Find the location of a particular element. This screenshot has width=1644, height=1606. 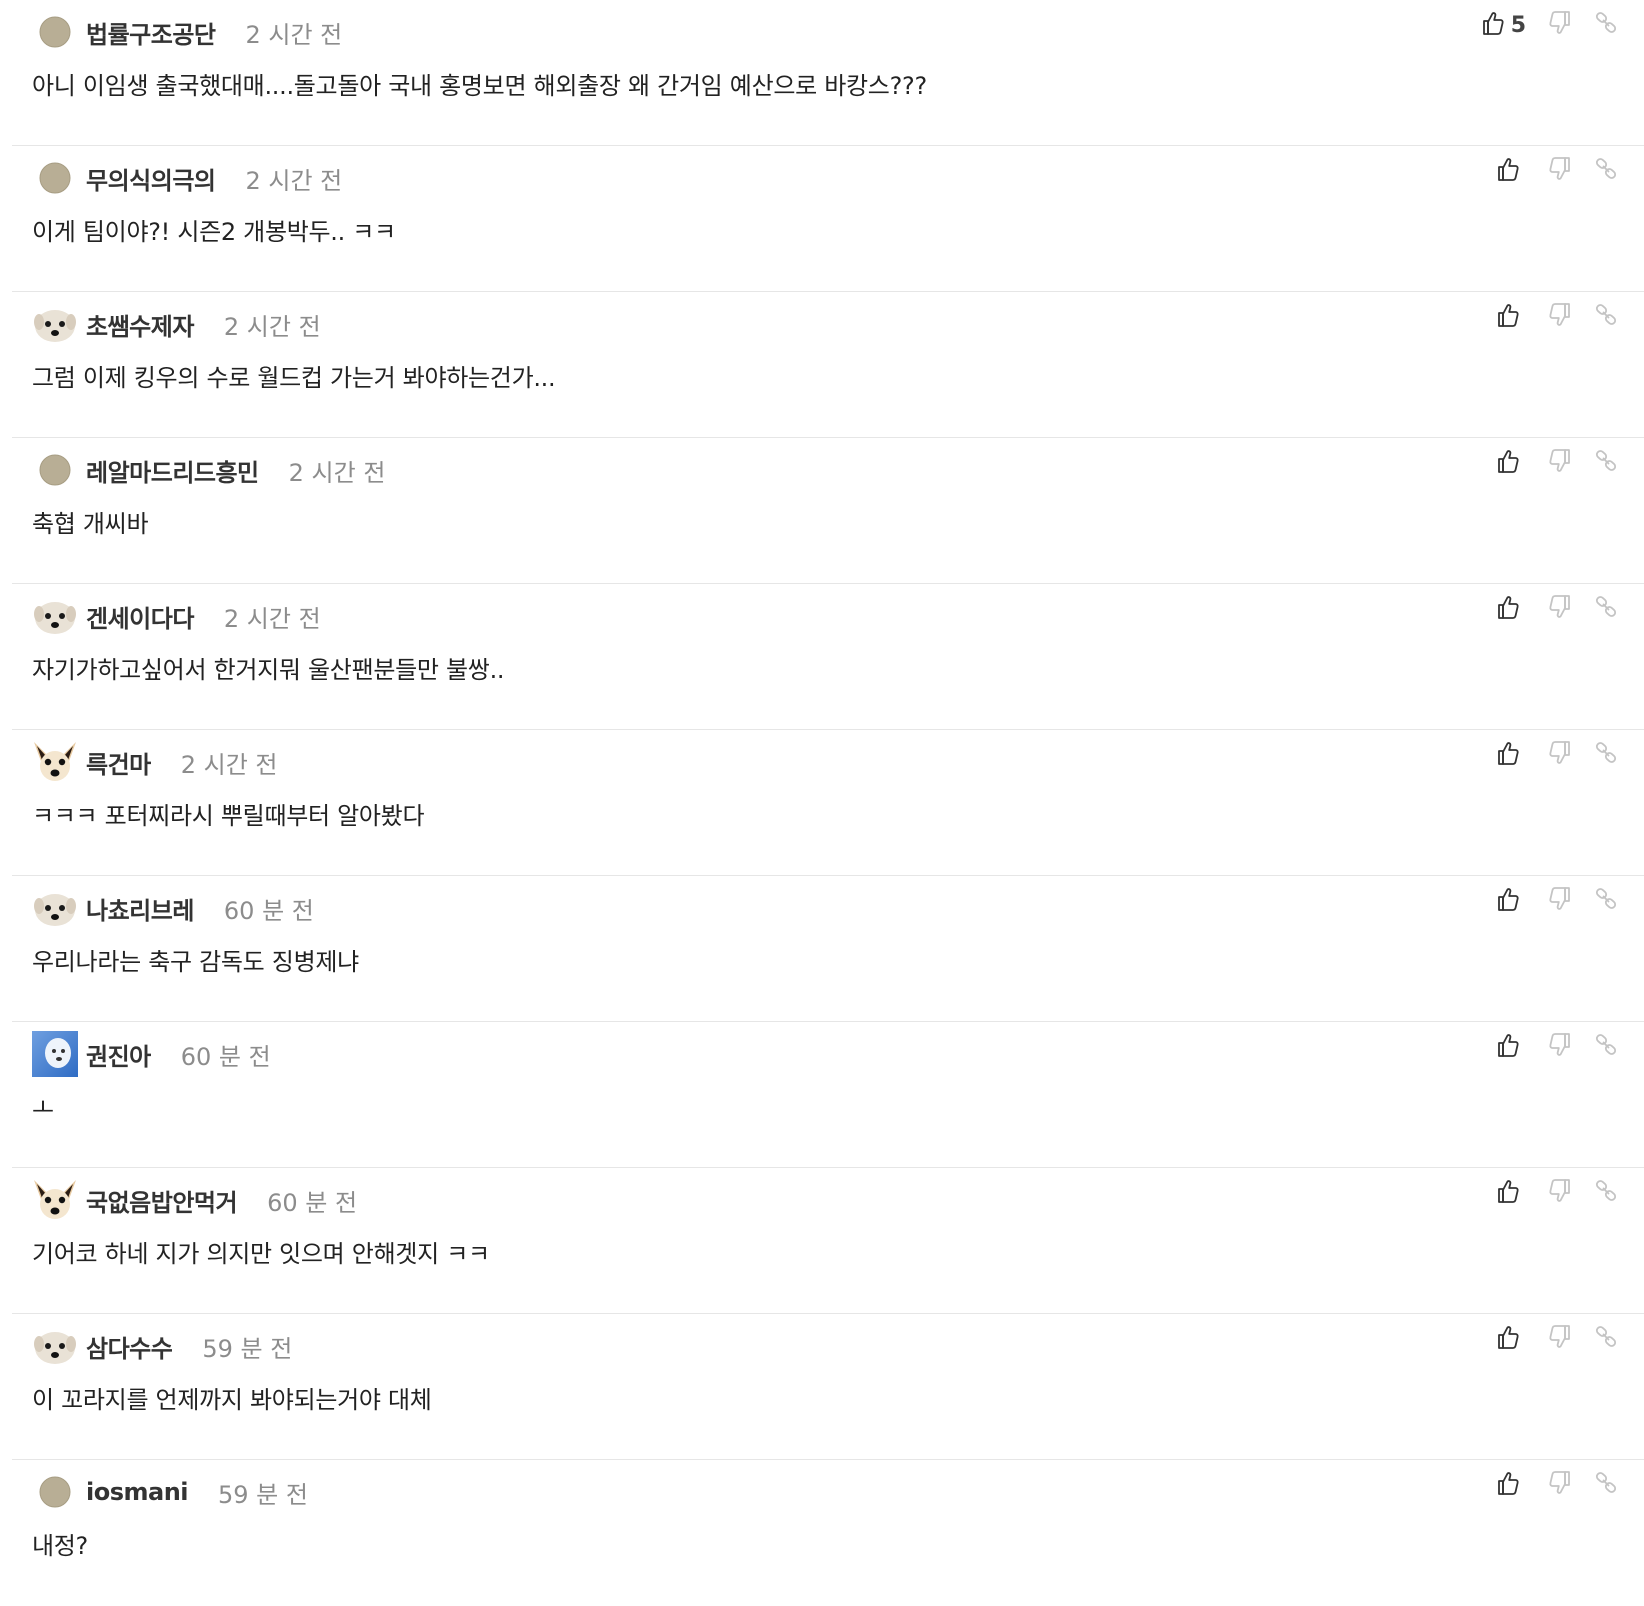

nickname: 레알마드리드흥민 is located at coordinates (172, 470).